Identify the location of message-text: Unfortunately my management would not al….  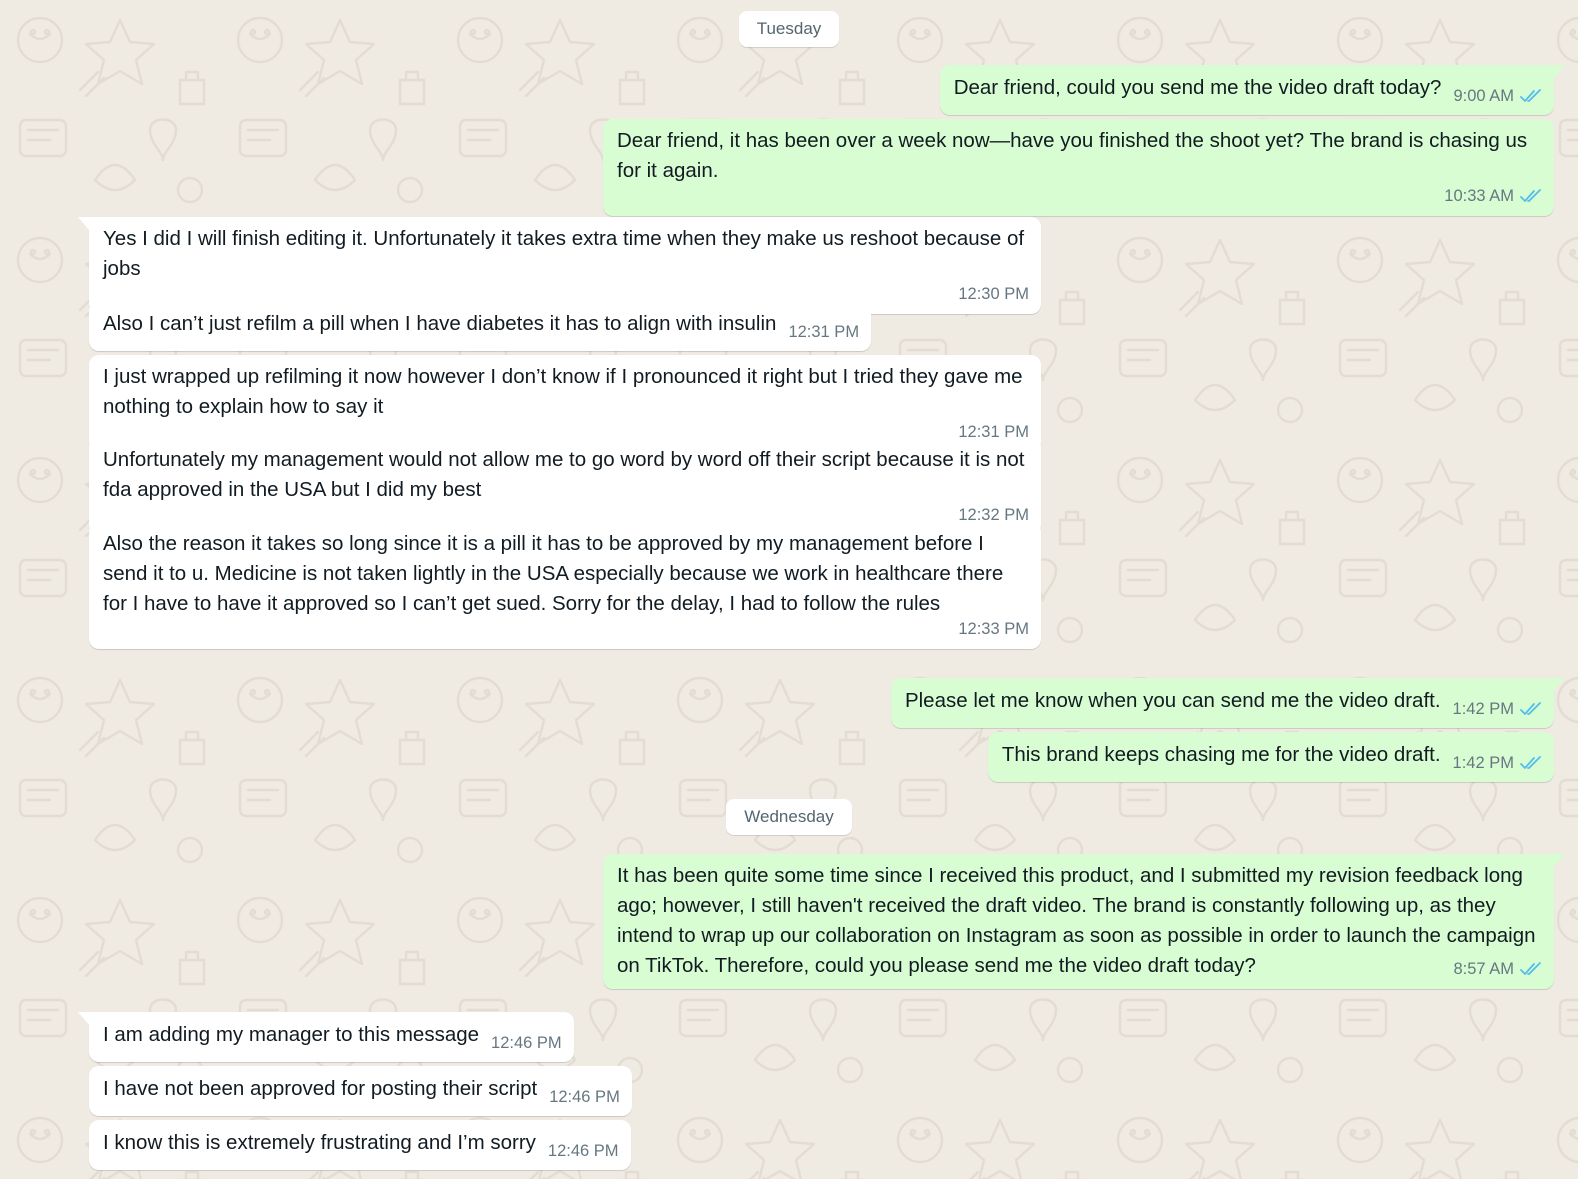
(564, 474).